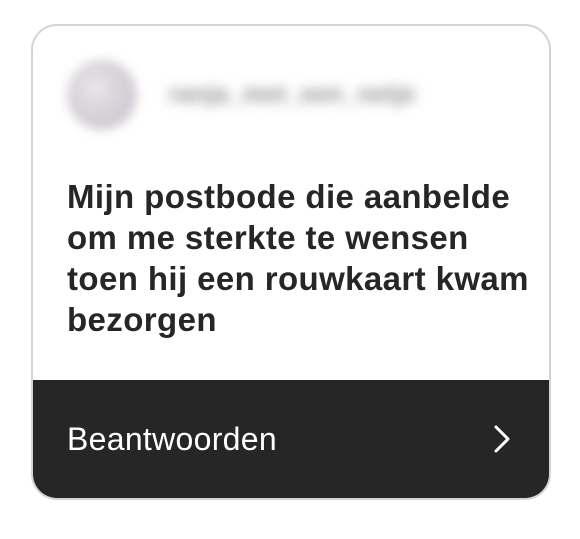 This screenshot has height=539, width=580. Describe the element at coordinates (172, 438) in the screenshot. I see `reply-button-label: Beantwoorden` at that location.